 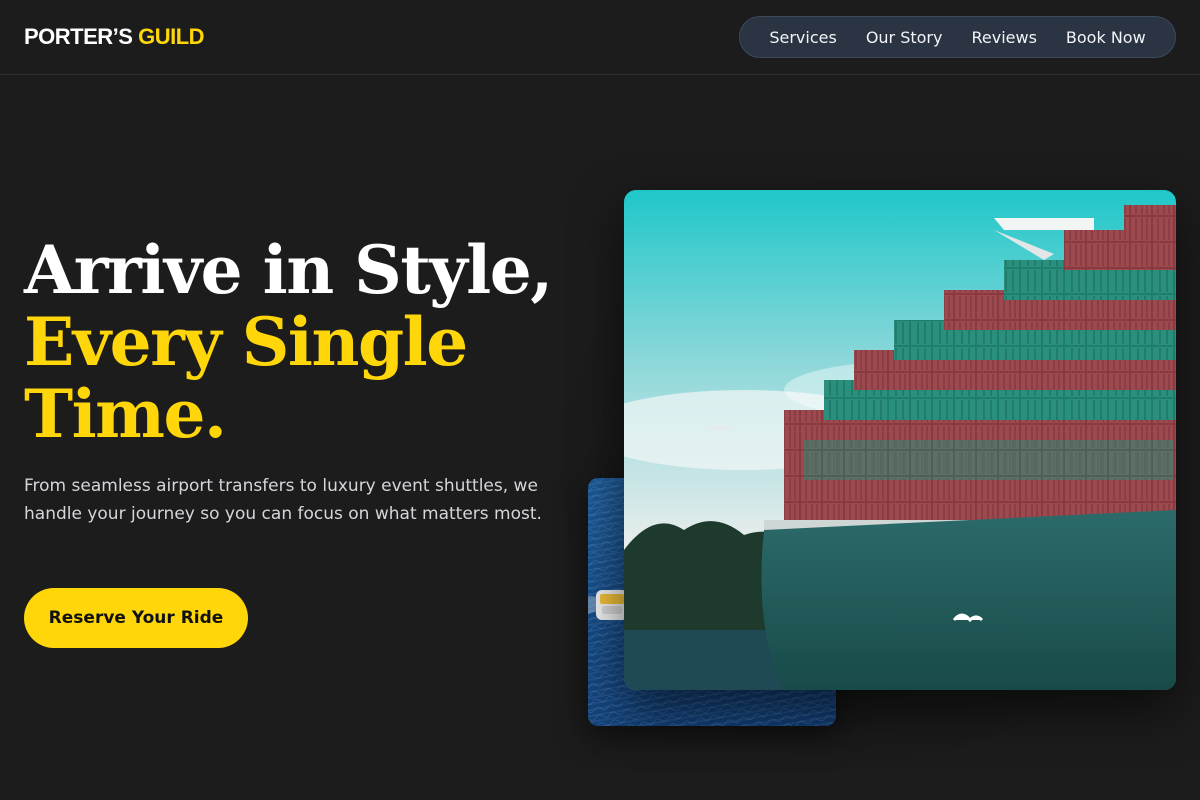 I want to click on headline-line-1: Arrive in Style,, so click(x=288, y=270).